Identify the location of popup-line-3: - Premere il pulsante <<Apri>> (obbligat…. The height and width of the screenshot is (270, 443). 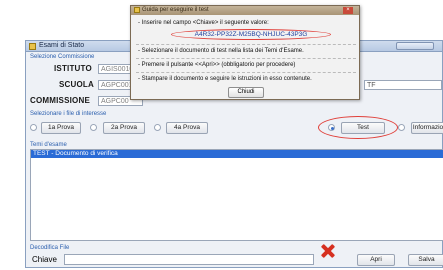
(217, 65).